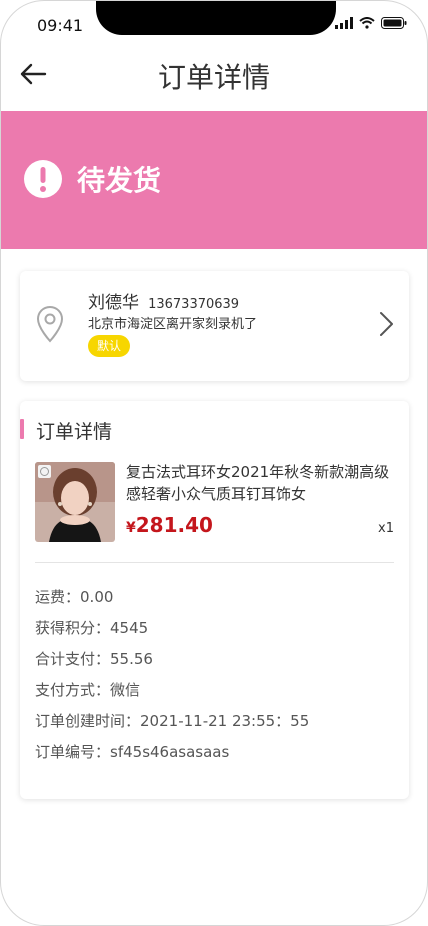  What do you see at coordinates (394, 23) in the screenshot?
I see `battery-icon` at bounding box center [394, 23].